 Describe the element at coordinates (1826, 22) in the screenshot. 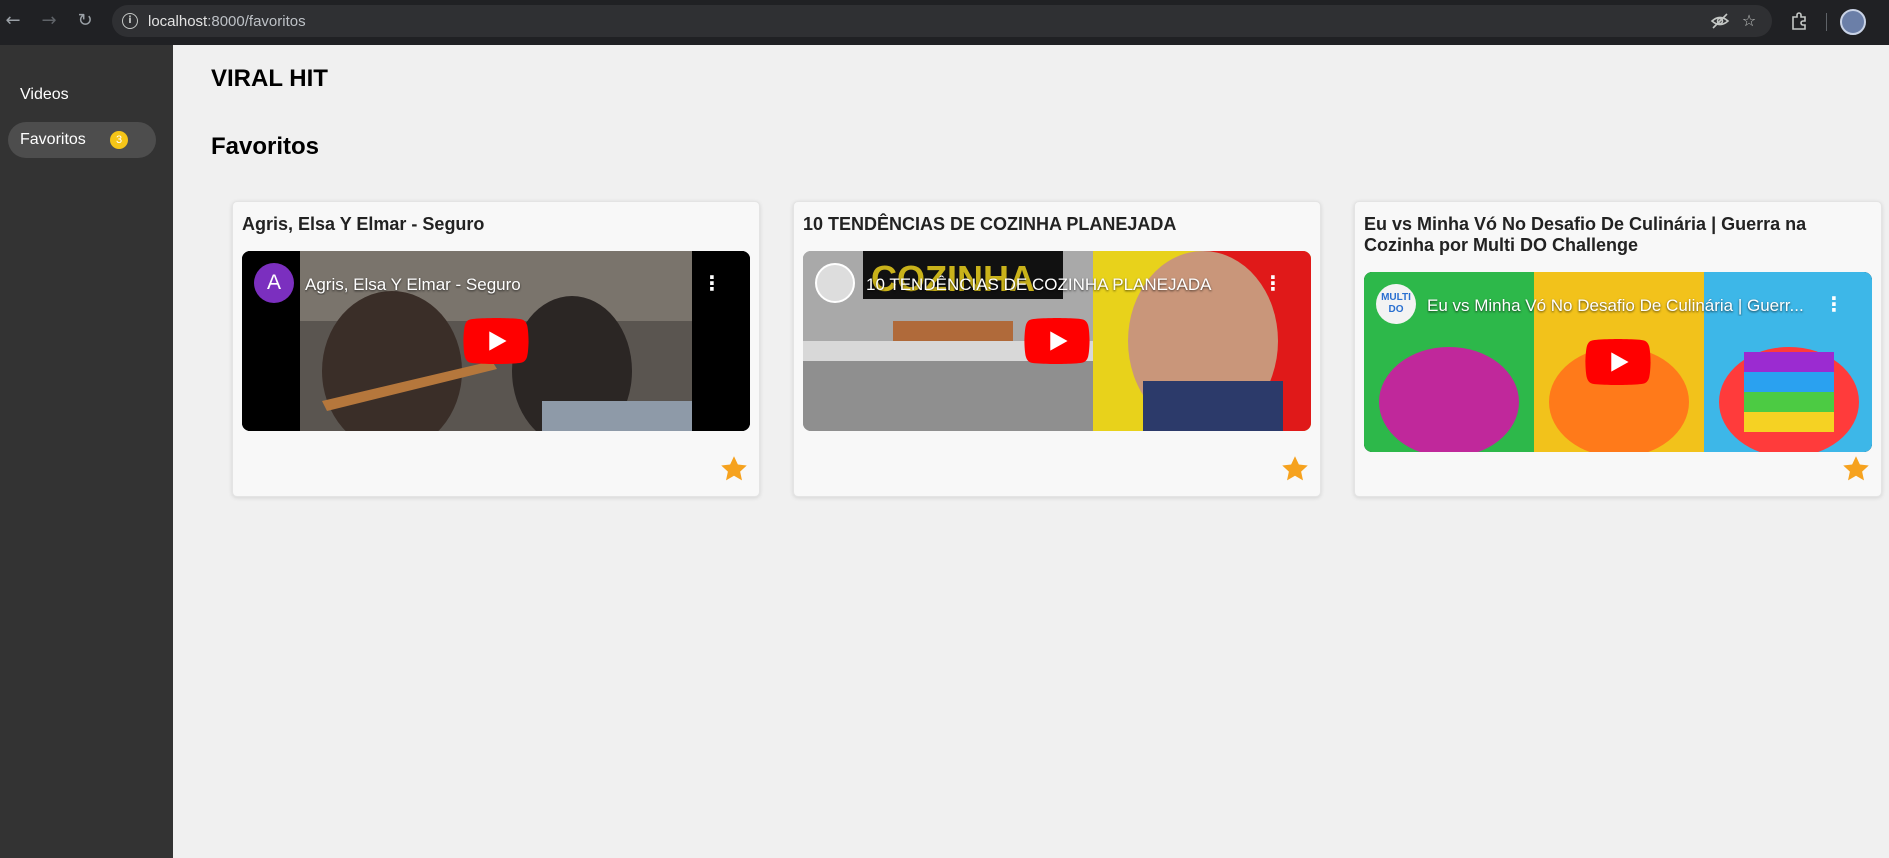

I see `toolbar-divider` at that location.